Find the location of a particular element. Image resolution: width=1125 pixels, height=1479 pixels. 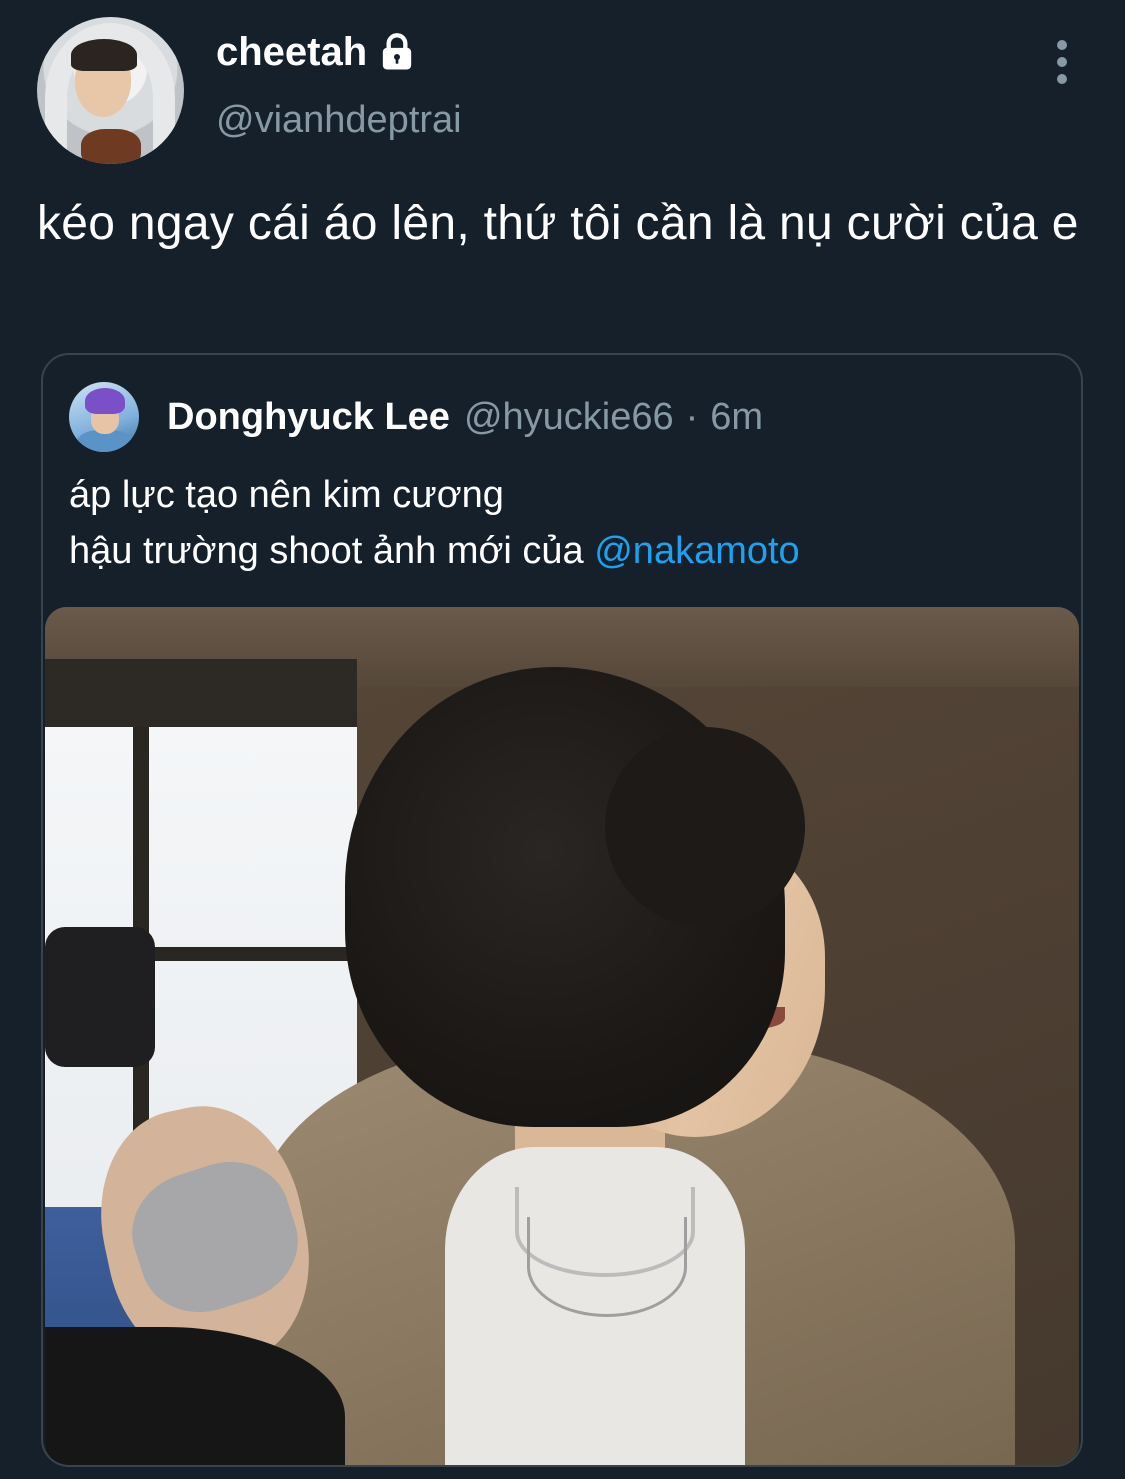

lock-icon is located at coordinates (397, 51).